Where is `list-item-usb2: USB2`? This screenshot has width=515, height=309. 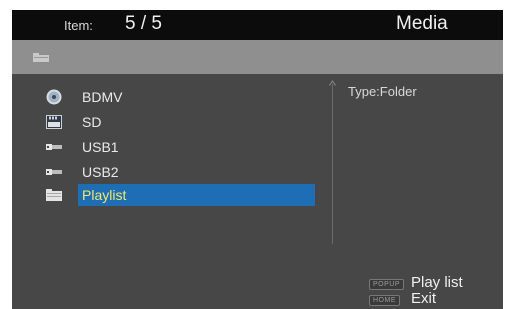
list-item-usb2: USB2 is located at coordinates (183, 172).